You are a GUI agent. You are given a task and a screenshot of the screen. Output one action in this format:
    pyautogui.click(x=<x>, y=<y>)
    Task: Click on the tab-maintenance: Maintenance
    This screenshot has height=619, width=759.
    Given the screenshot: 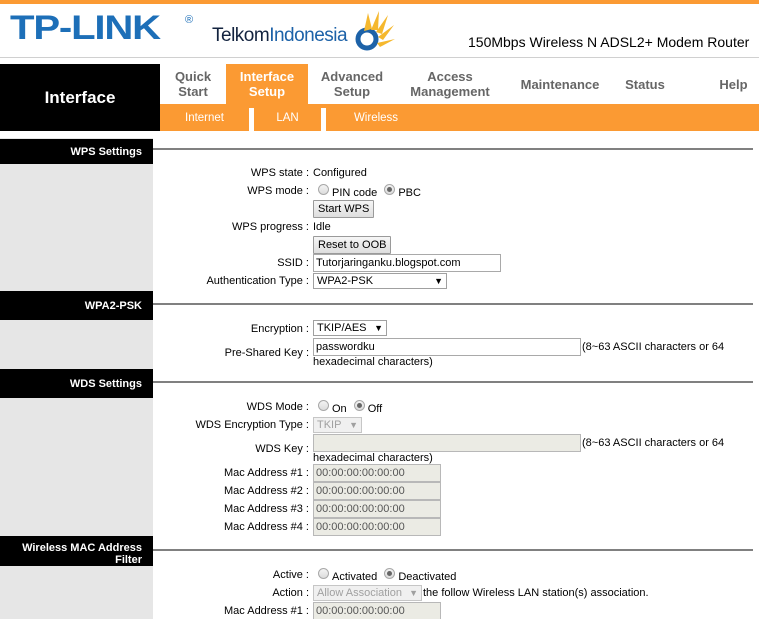 What is the action you would take?
    pyautogui.click(x=560, y=84)
    